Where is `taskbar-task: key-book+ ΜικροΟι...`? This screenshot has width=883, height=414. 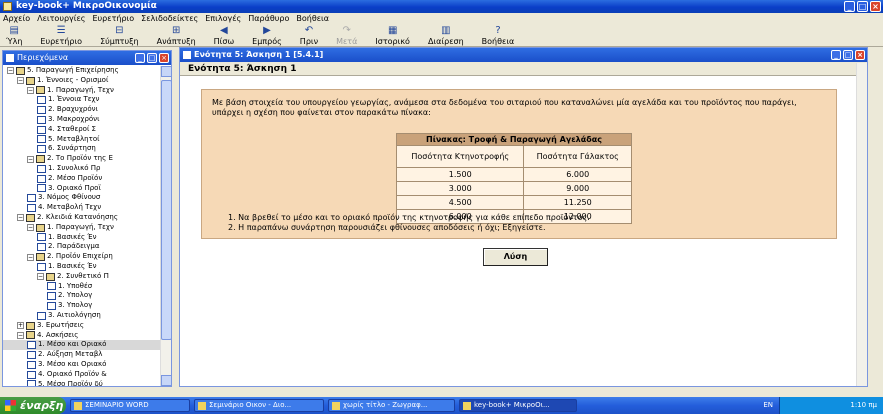 taskbar-task: key-book+ ΜικροΟι... is located at coordinates (518, 405).